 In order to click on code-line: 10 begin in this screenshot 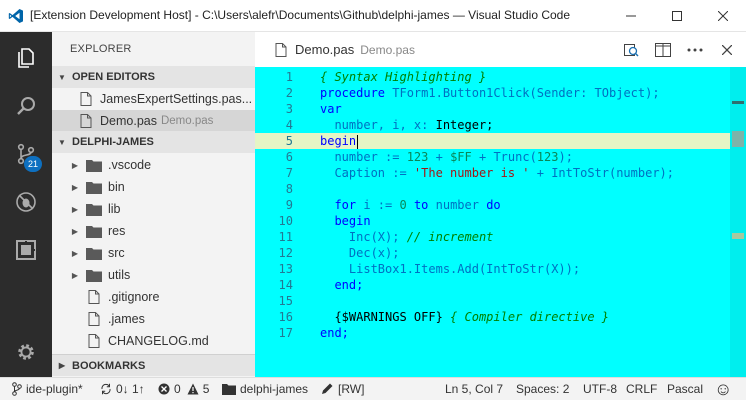, I will do `click(492, 221)`.